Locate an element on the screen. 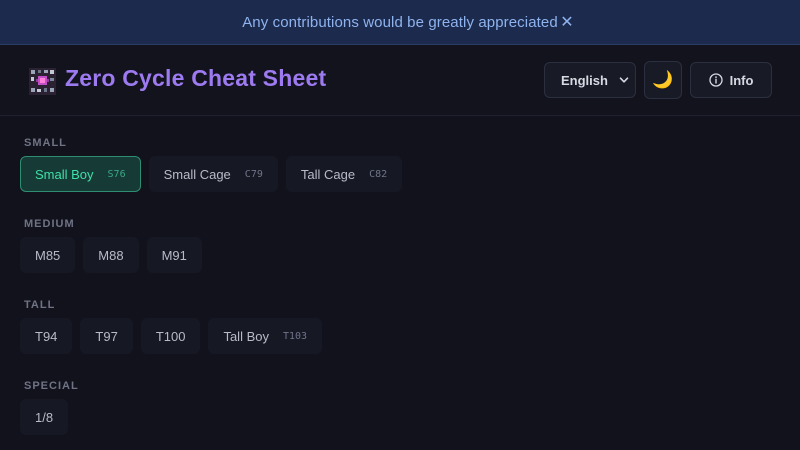 The width and height of the screenshot is (800, 450). chip-m91: M91 is located at coordinates (174, 255).